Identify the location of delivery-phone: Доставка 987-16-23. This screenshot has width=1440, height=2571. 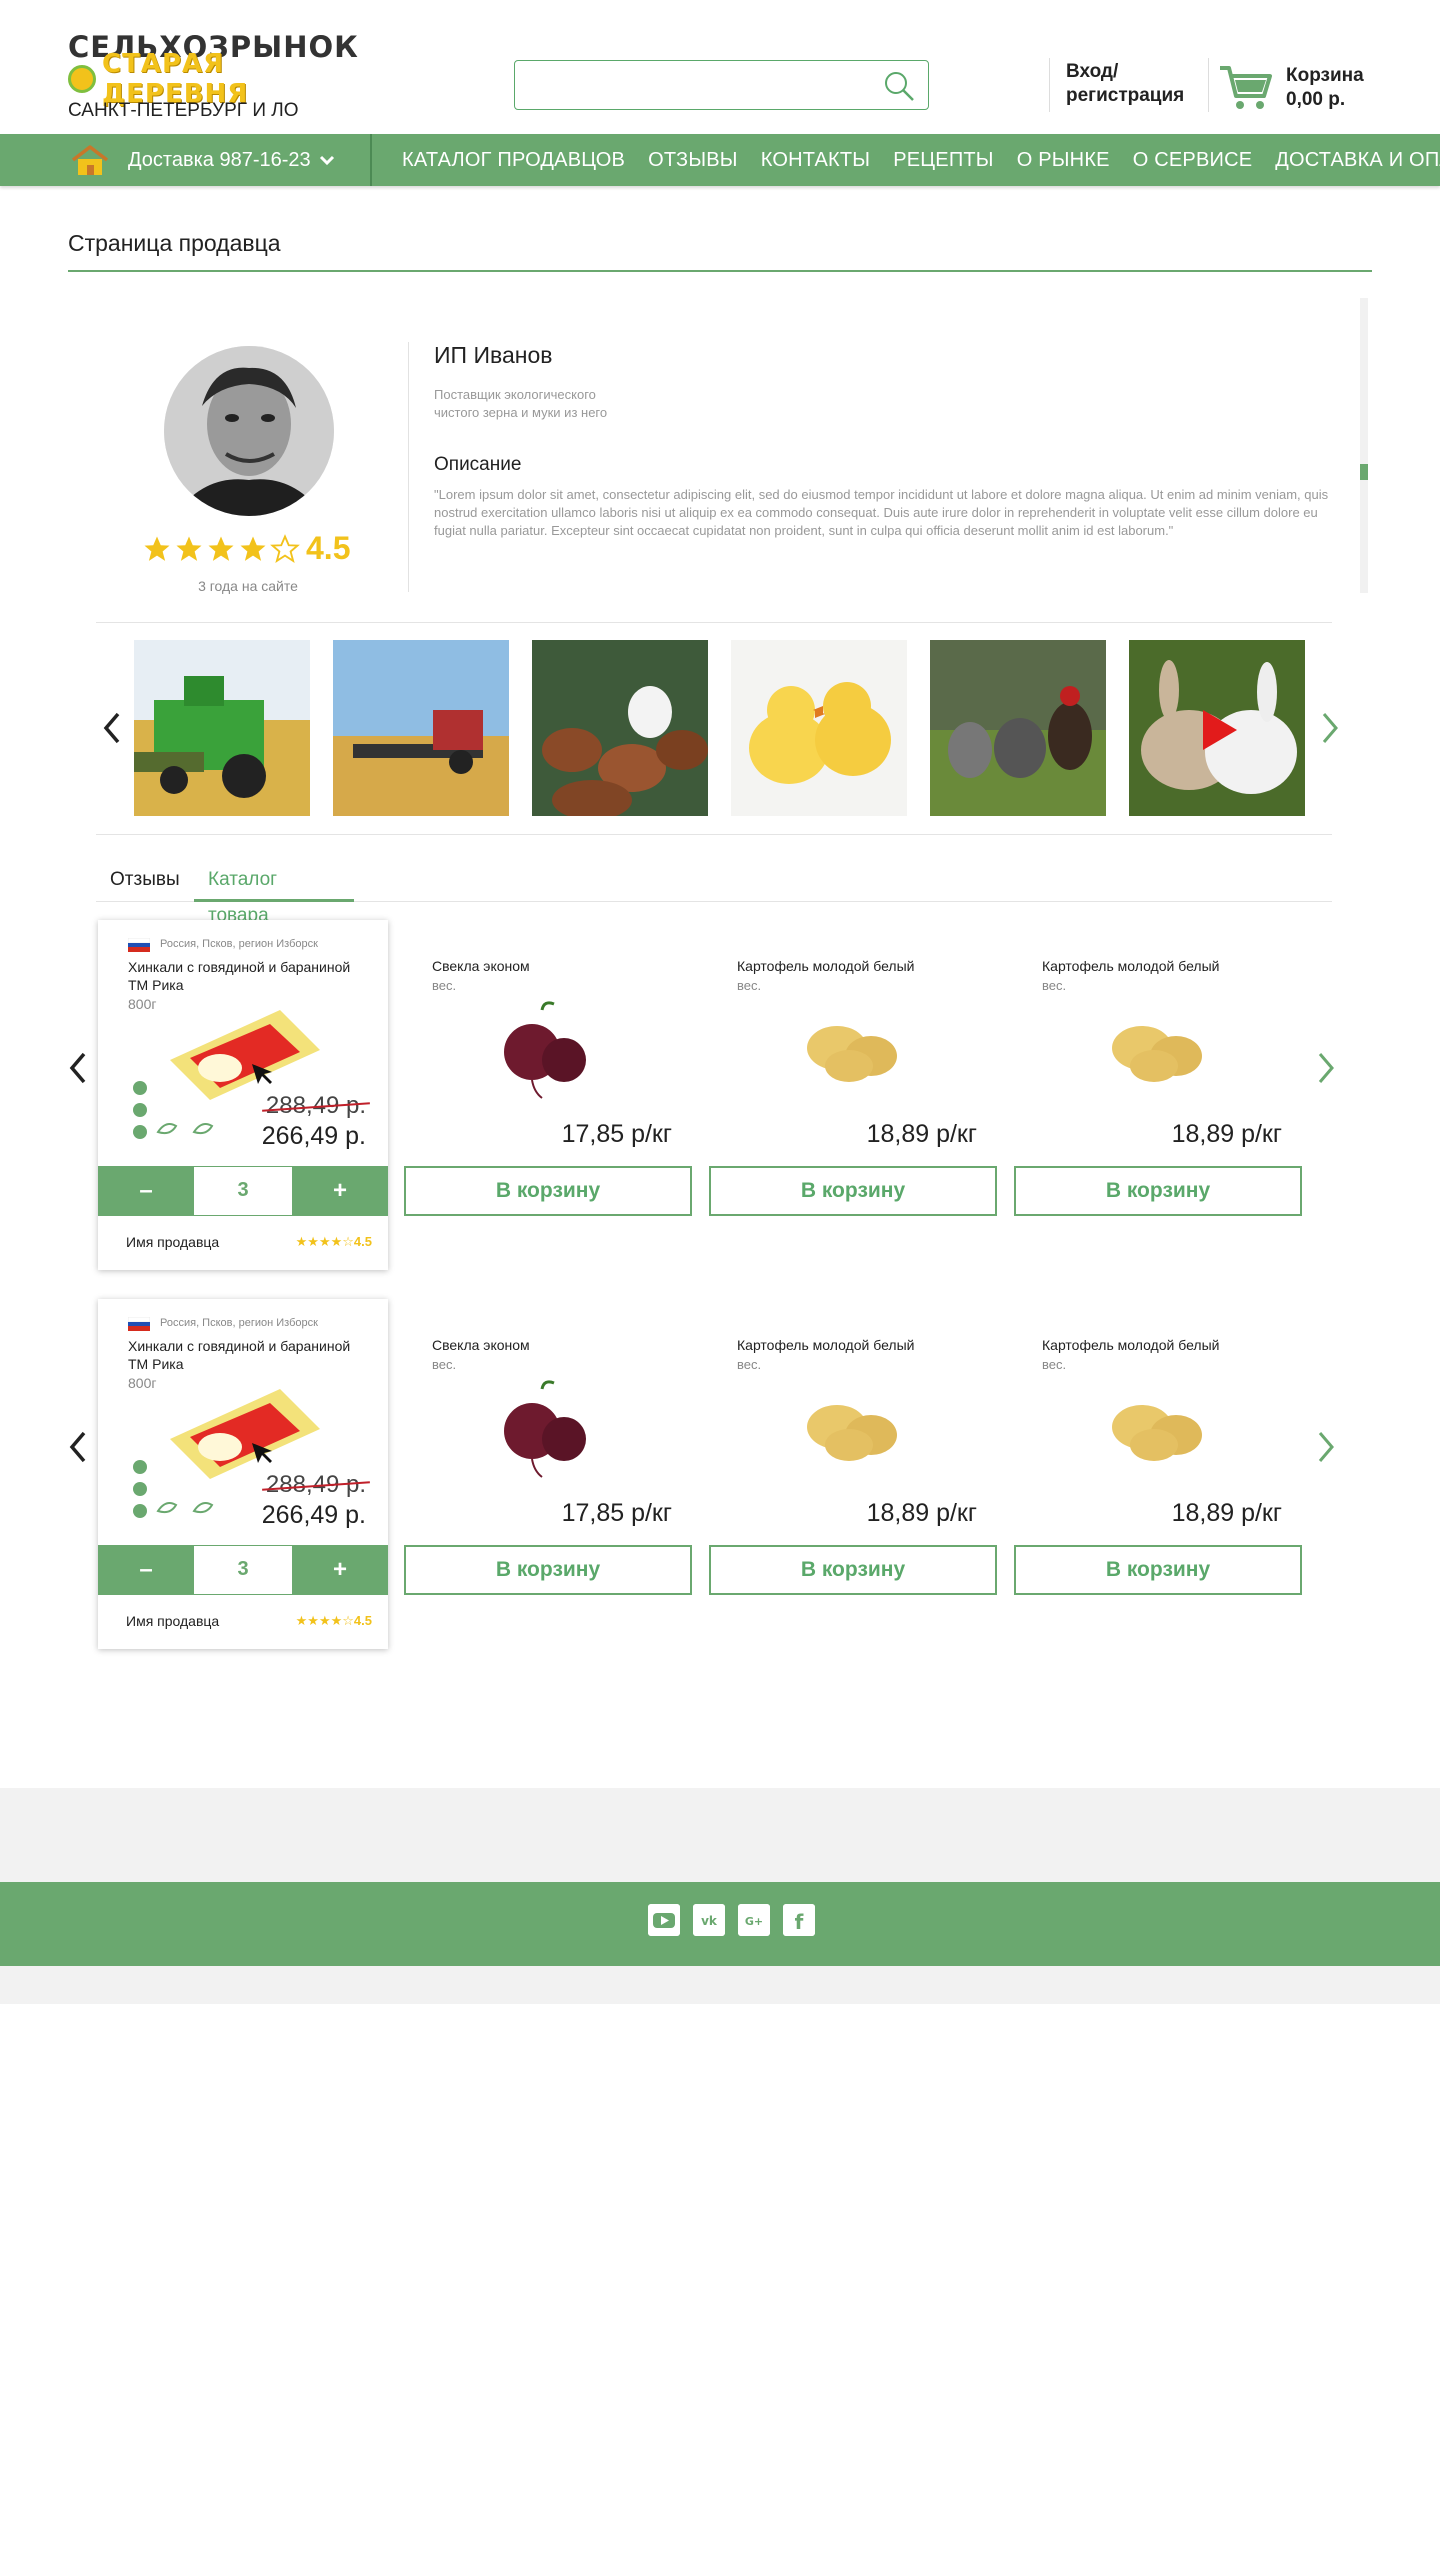
(219, 160).